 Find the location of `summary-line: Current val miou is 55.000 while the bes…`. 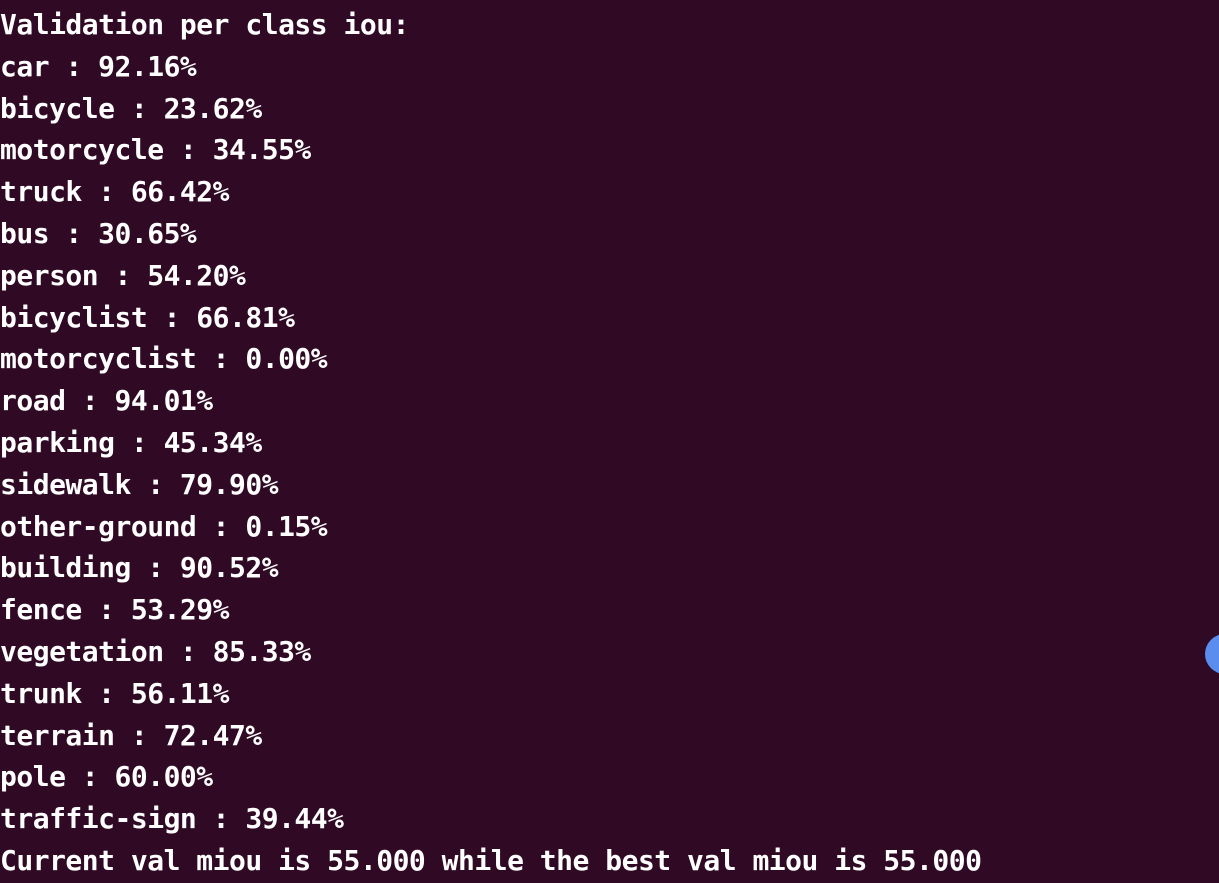

summary-line: Current val miou is 55.000 while the bes… is located at coordinates (491, 860).